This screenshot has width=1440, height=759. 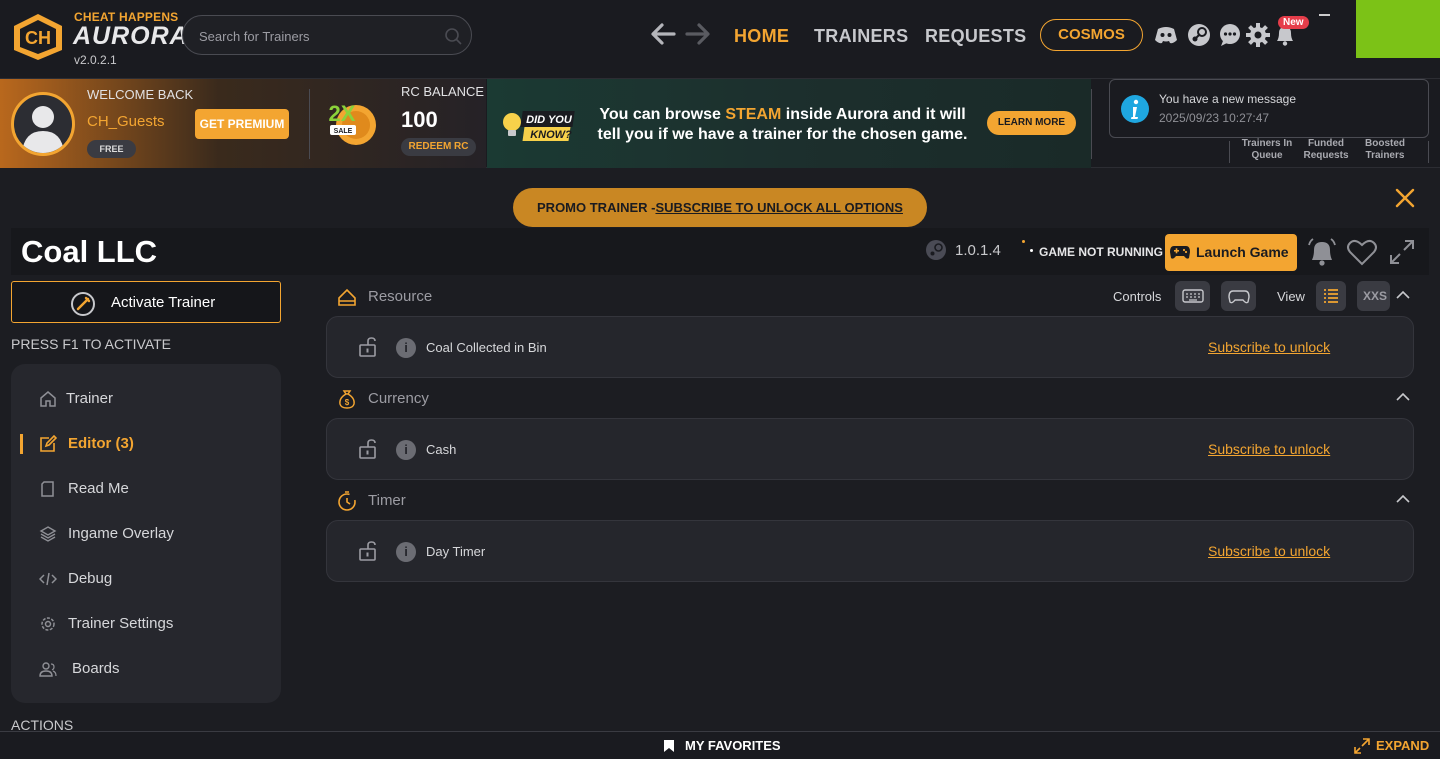 What do you see at coordinates (870, 296) in the screenshot?
I see `section-header-resource: Resource Controls View XXS` at bounding box center [870, 296].